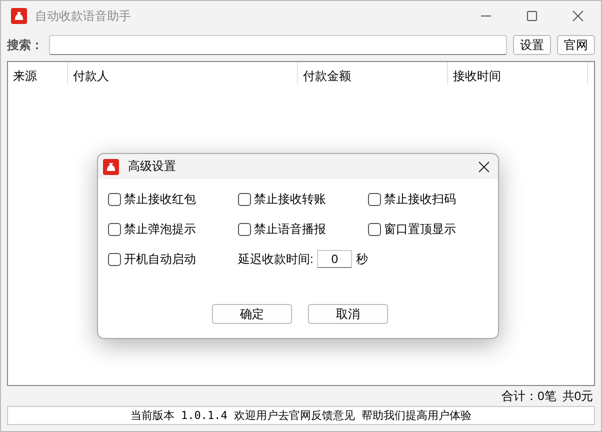  Describe the element at coordinates (160, 259) in the screenshot. I see `checkbox-label: 开机自动启动` at that location.